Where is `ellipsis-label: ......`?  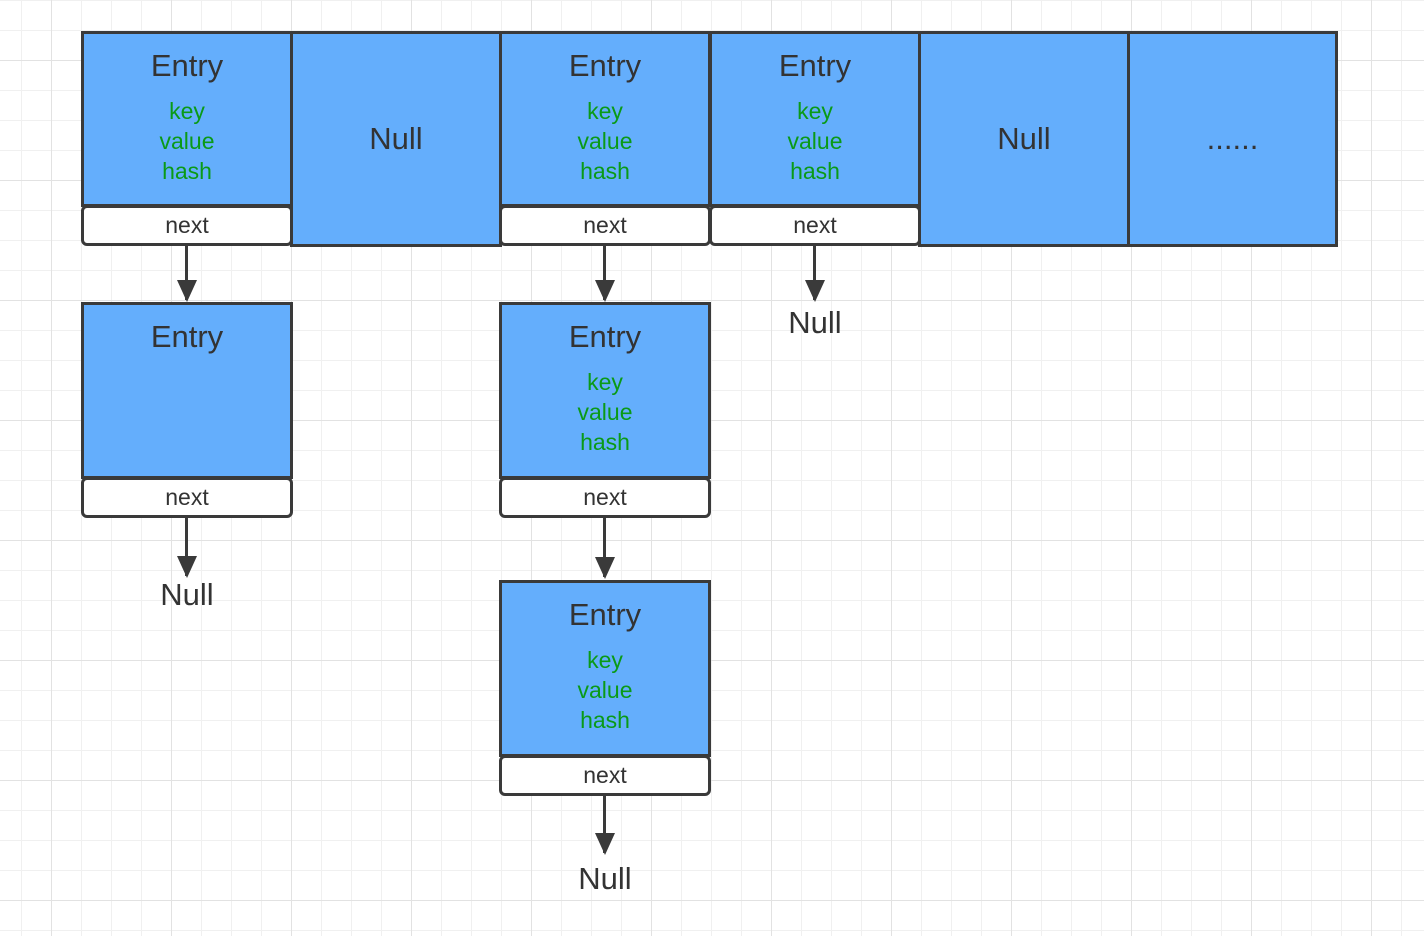 ellipsis-label: ...... is located at coordinates (1232, 138).